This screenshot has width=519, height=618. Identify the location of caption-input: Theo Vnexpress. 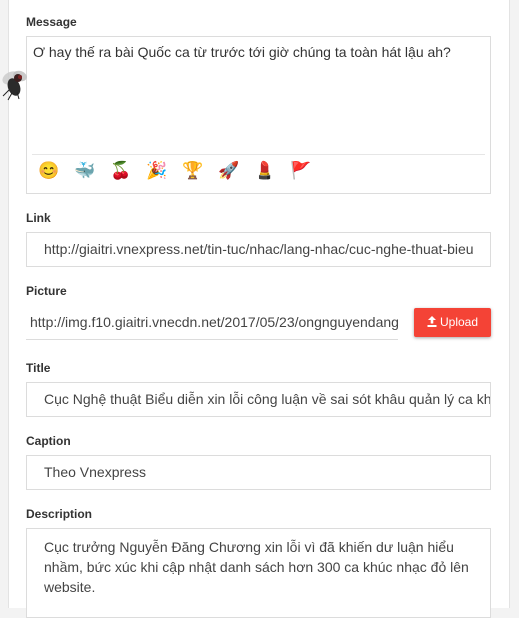
(258, 472).